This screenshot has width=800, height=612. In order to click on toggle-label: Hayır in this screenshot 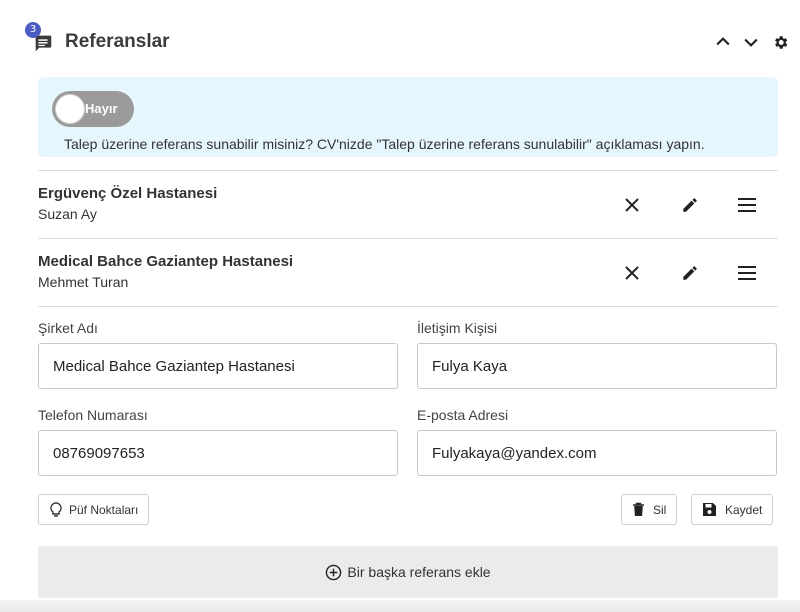, I will do `click(101, 108)`.